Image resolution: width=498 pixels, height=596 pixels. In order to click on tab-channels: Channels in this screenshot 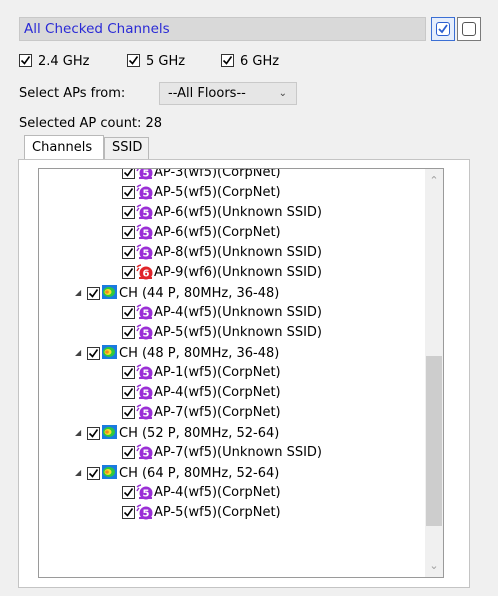, I will do `click(64, 147)`.